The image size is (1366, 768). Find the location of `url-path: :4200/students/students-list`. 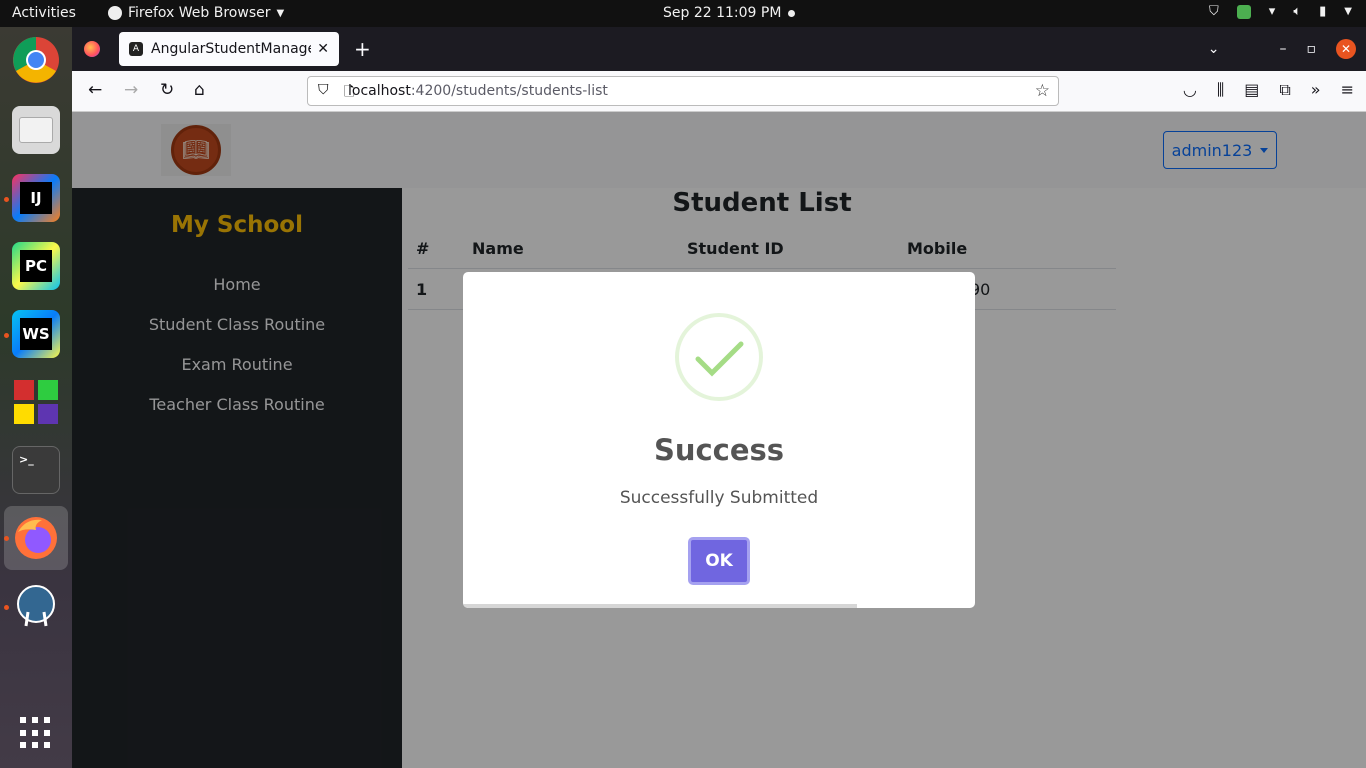

url-path: :4200/students/students-list is located at coordinates (509, 91).